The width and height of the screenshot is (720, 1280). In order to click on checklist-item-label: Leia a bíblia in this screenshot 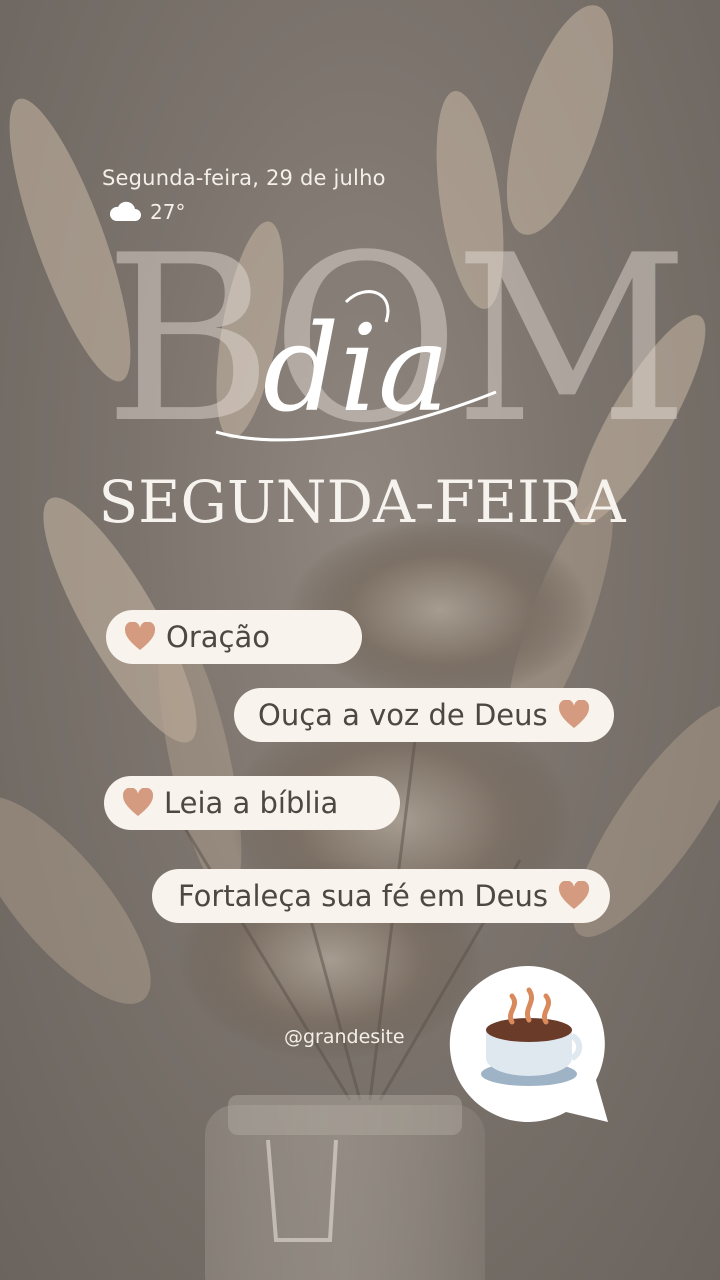, I will do `click(251, 803)`.